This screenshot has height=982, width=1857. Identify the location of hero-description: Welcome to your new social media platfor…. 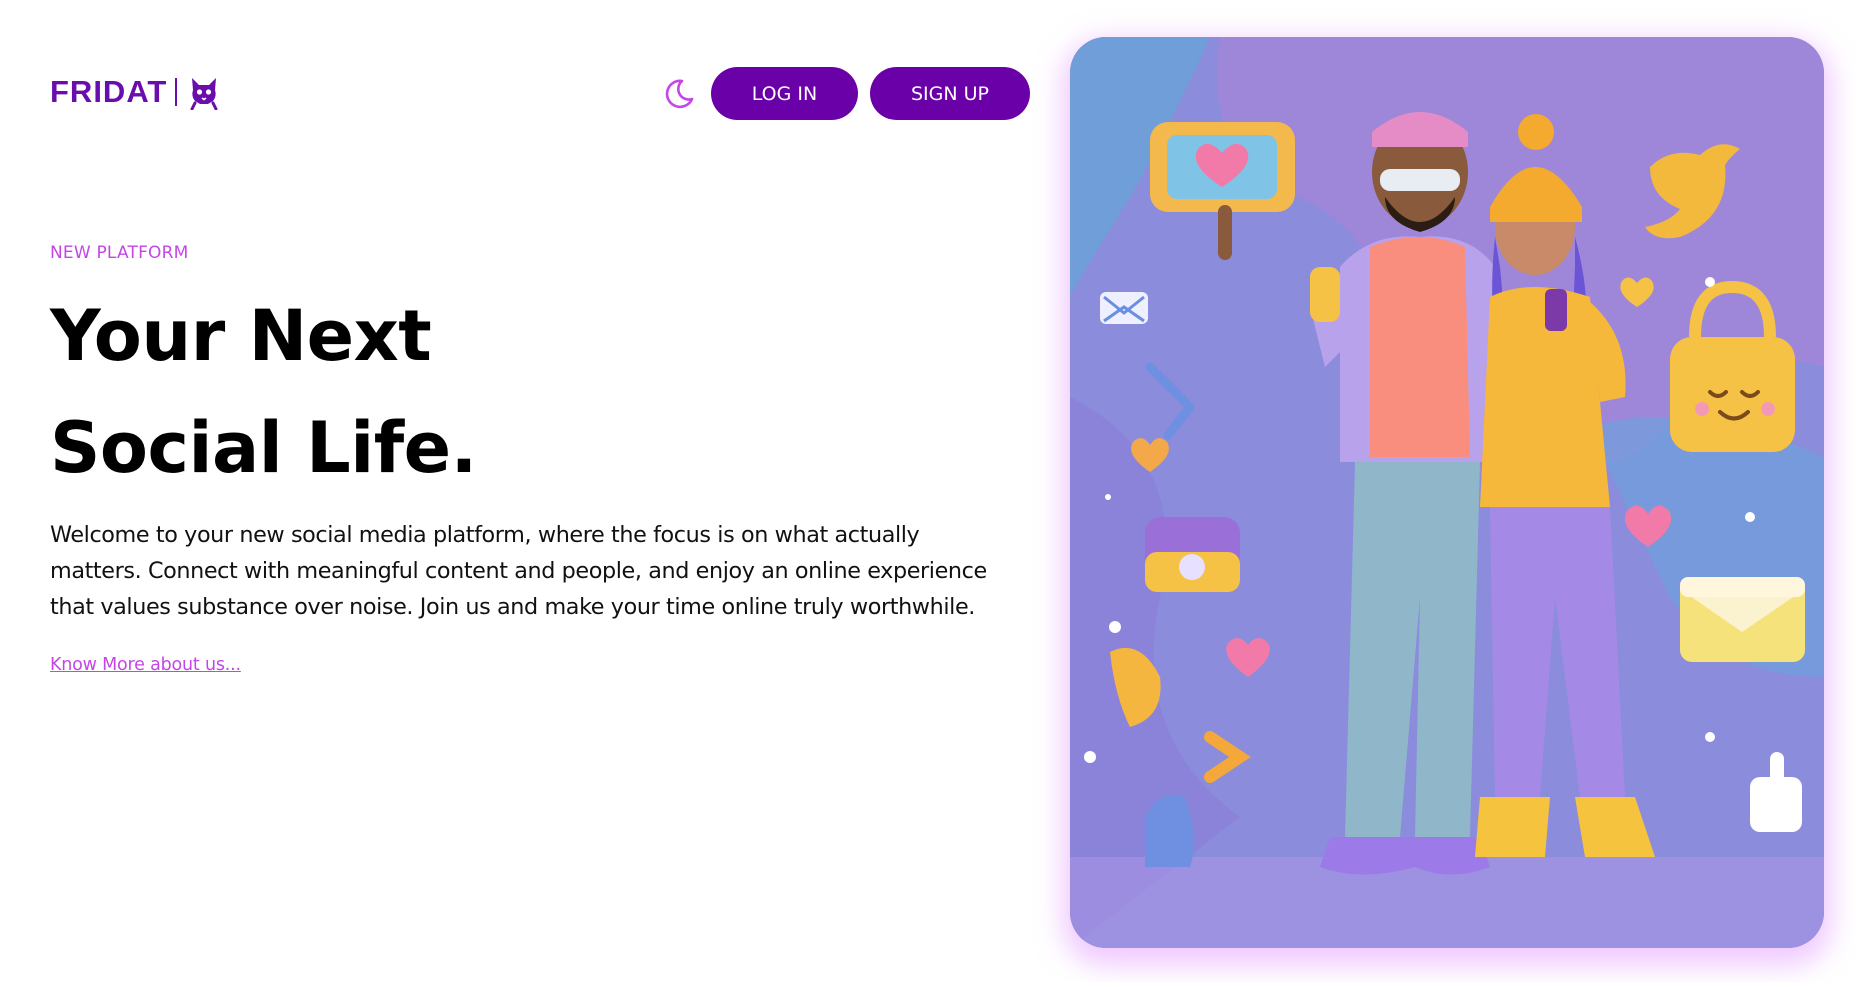
(518, 571).